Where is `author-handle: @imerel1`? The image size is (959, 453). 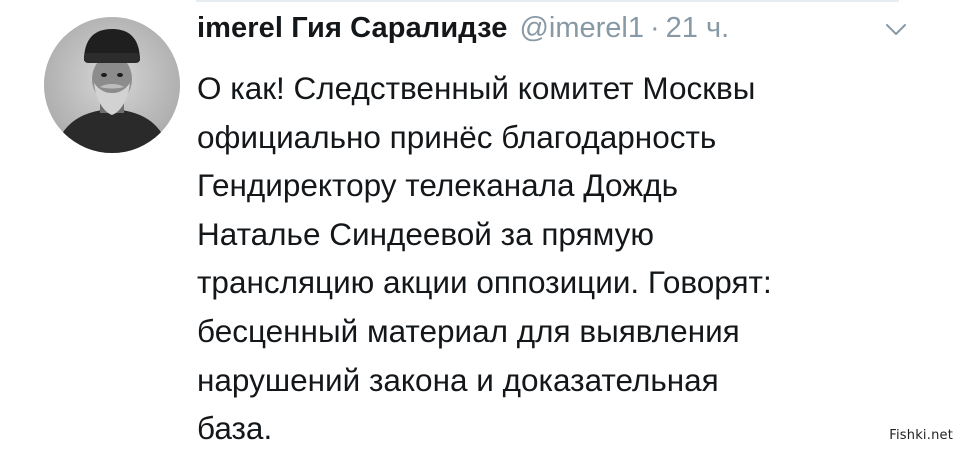
author-handle: @imerel1 is located at coordinates (581, 28).